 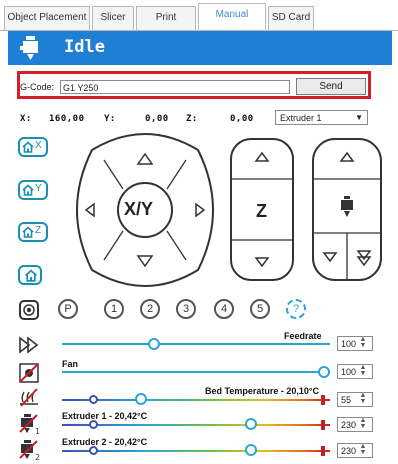 What do you see at coordinates (140, 399) in the screenshot?
I see `bed-temperature-slider` at bounding box center [140, 399].